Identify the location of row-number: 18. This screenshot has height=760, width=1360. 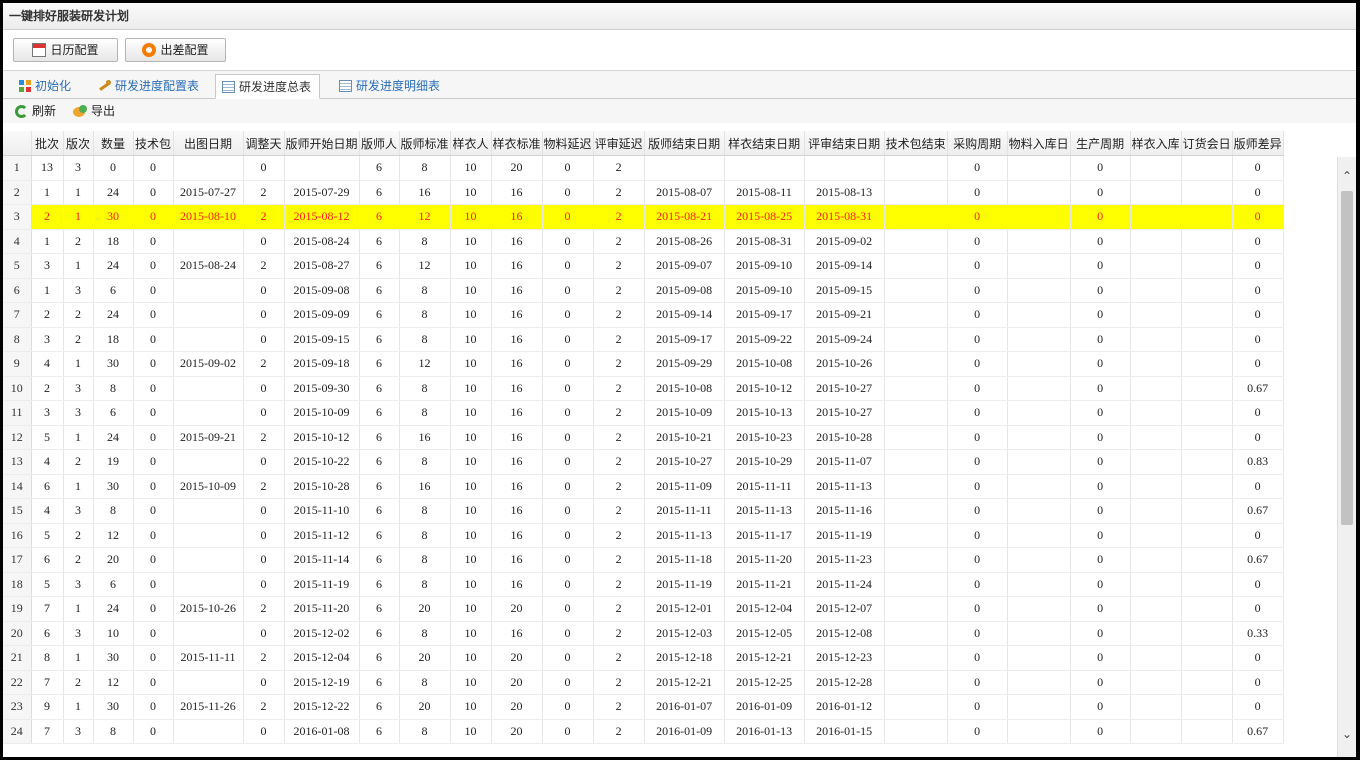
(17, 584).